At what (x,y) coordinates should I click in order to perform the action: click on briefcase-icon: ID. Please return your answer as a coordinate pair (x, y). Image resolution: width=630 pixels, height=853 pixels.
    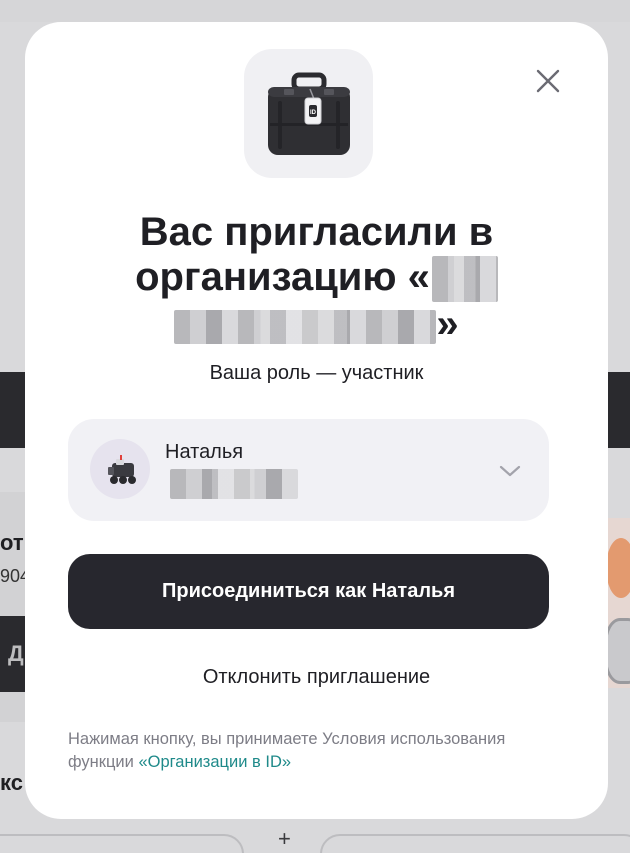
    Looking at the image, I should click on (309, 113).